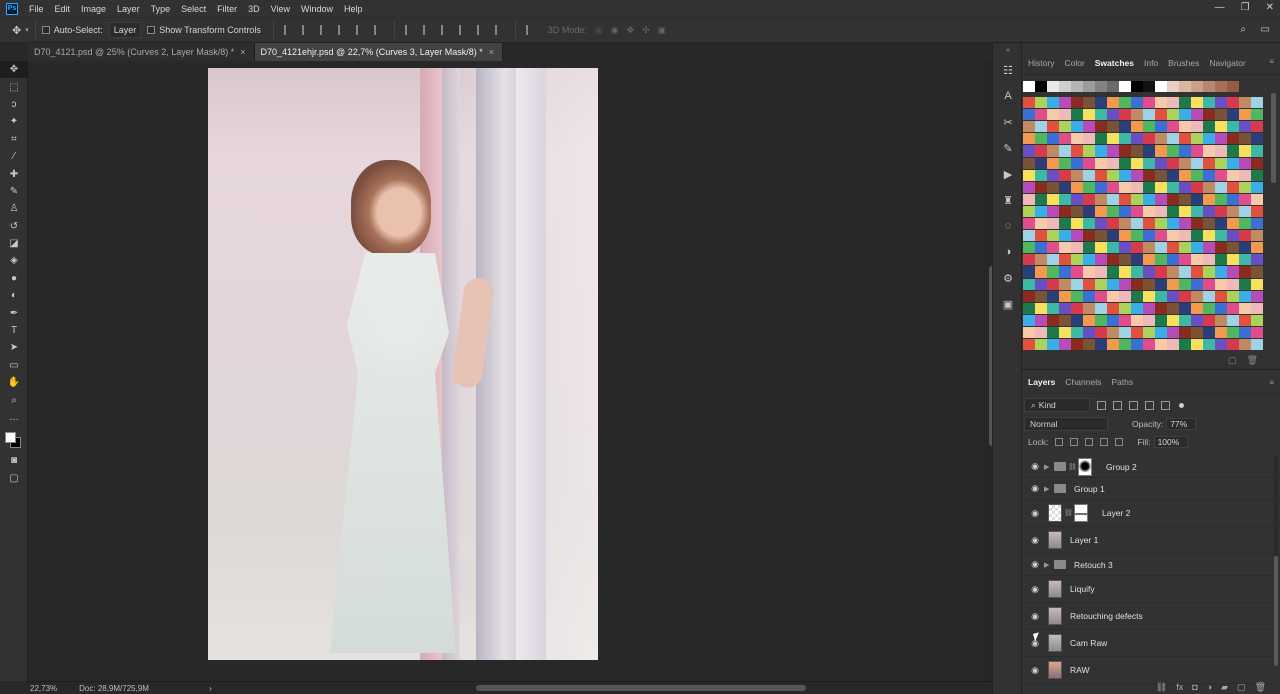 This screenshot has width=1280, height=694. Describe the element at coordinates (1104, 442) in the screenshot. I see `lock-artboard-icon` at that location.